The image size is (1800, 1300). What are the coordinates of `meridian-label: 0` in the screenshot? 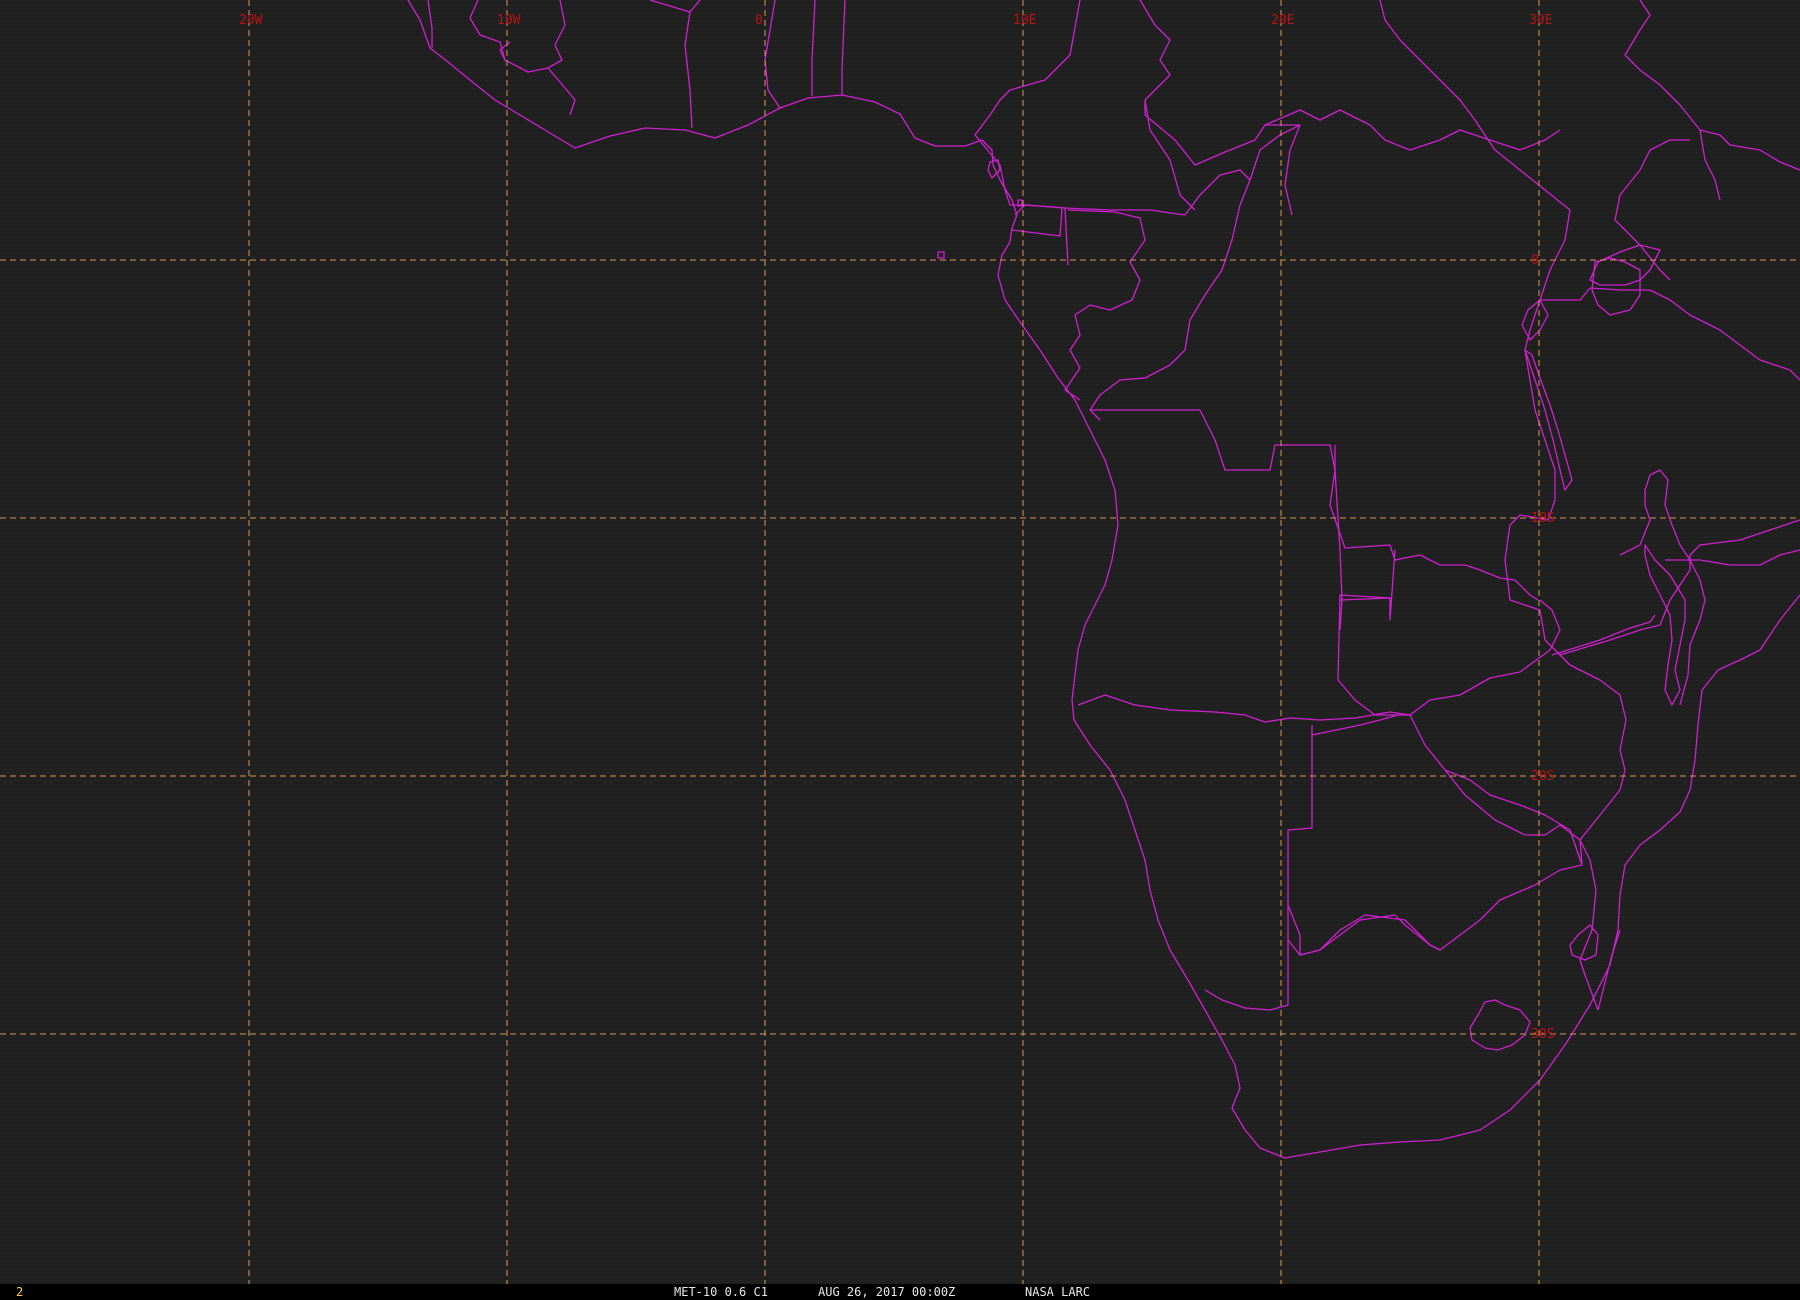 It's located at (759, 20).